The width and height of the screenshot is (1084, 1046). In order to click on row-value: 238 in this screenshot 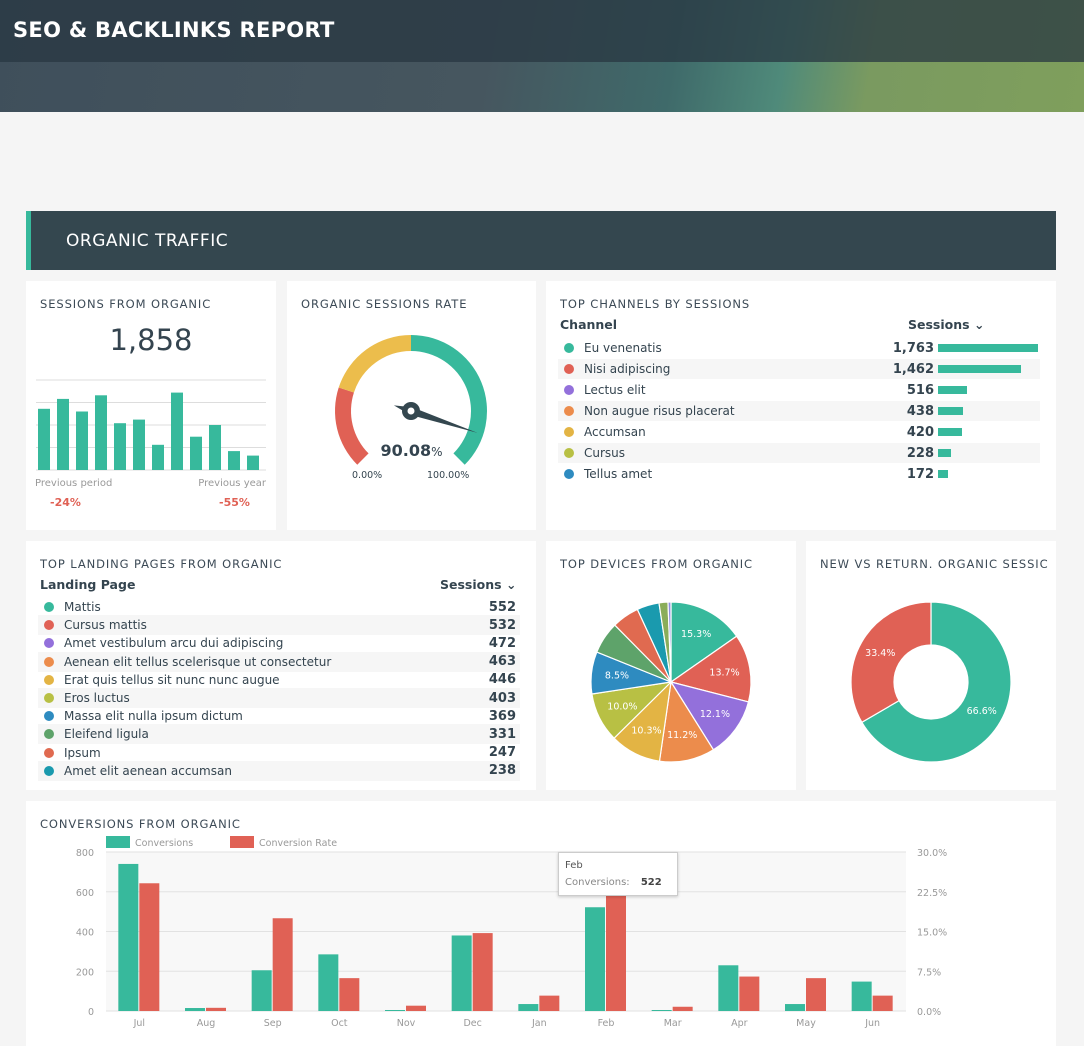, I will do `click(502, 771)`.